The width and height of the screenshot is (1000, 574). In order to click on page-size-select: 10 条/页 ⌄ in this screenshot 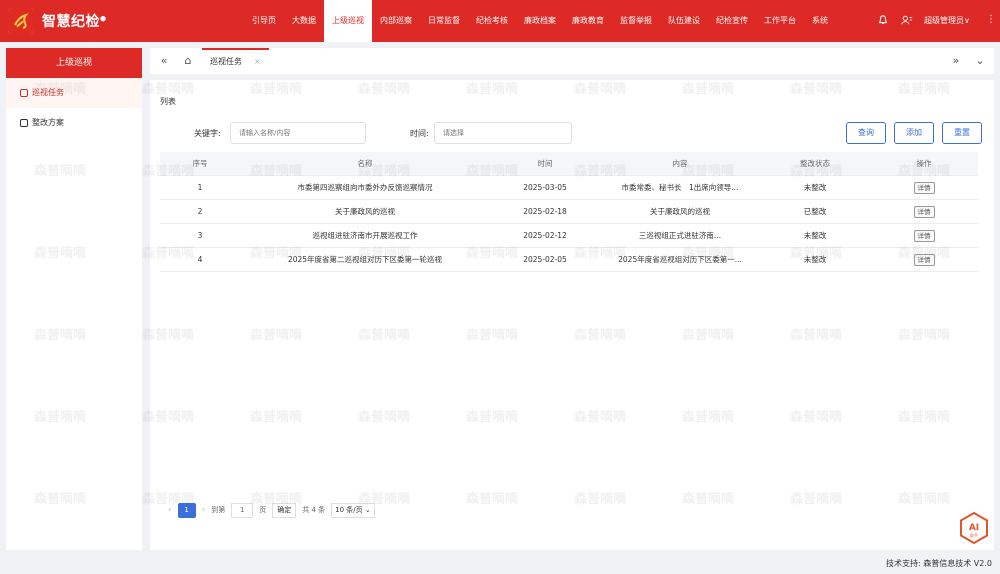, I will do `click(353, 510)`.